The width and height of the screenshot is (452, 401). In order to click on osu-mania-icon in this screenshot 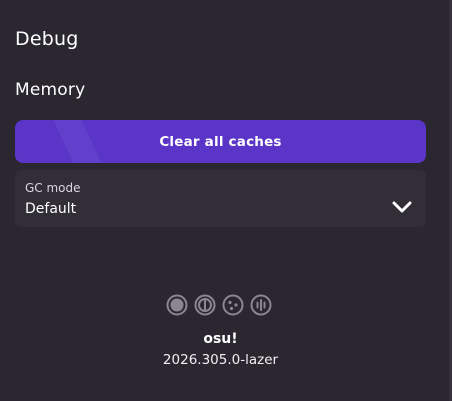, I will do `click(261, 305)`.